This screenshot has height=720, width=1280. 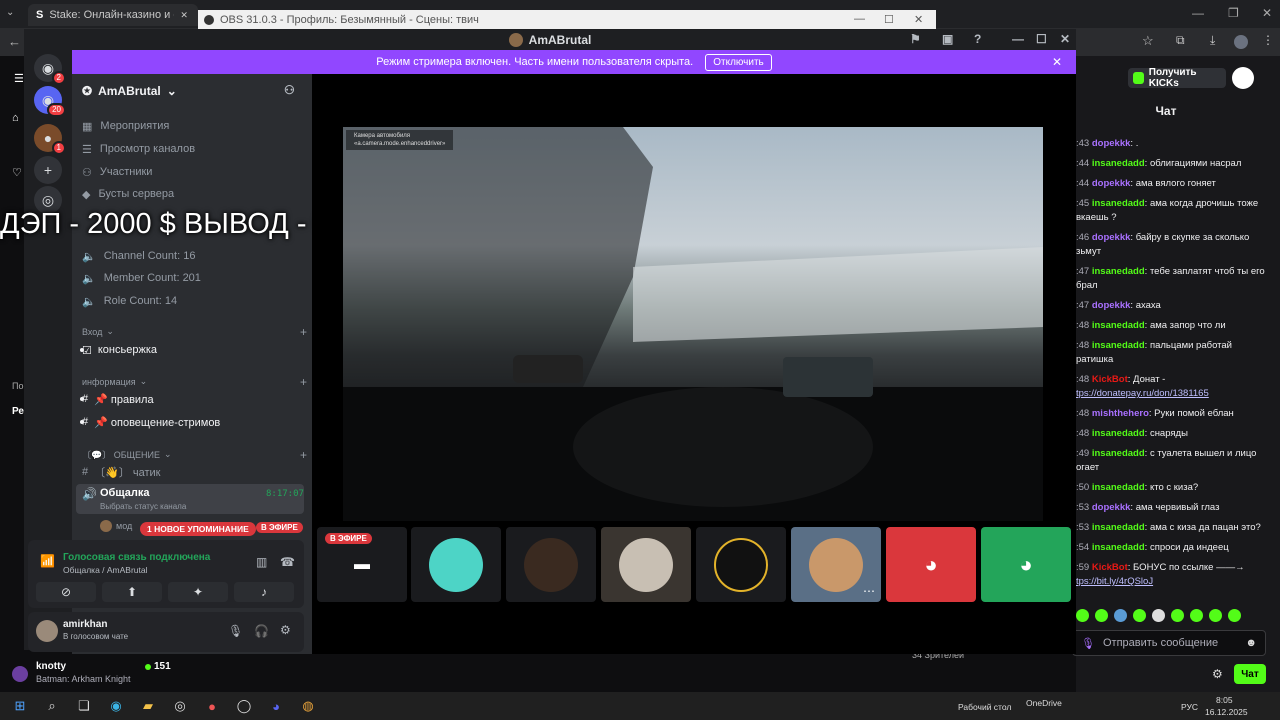 I want to click on emoji-icon: ☻, so click(x=1251, y=643).